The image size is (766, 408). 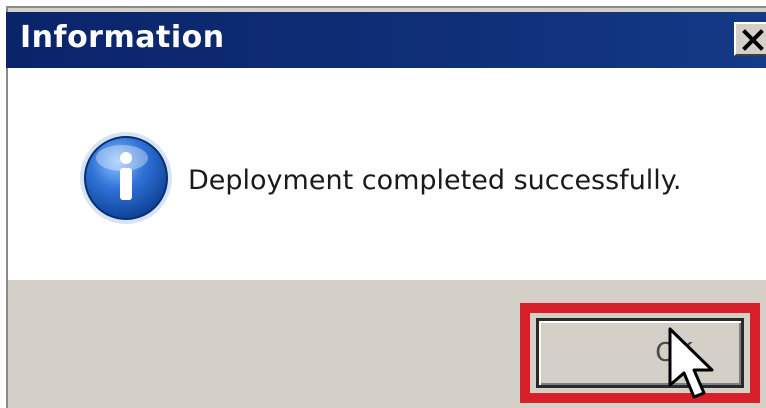 I want to click on mouse-pointer-icon, so click(x=691, y=363).